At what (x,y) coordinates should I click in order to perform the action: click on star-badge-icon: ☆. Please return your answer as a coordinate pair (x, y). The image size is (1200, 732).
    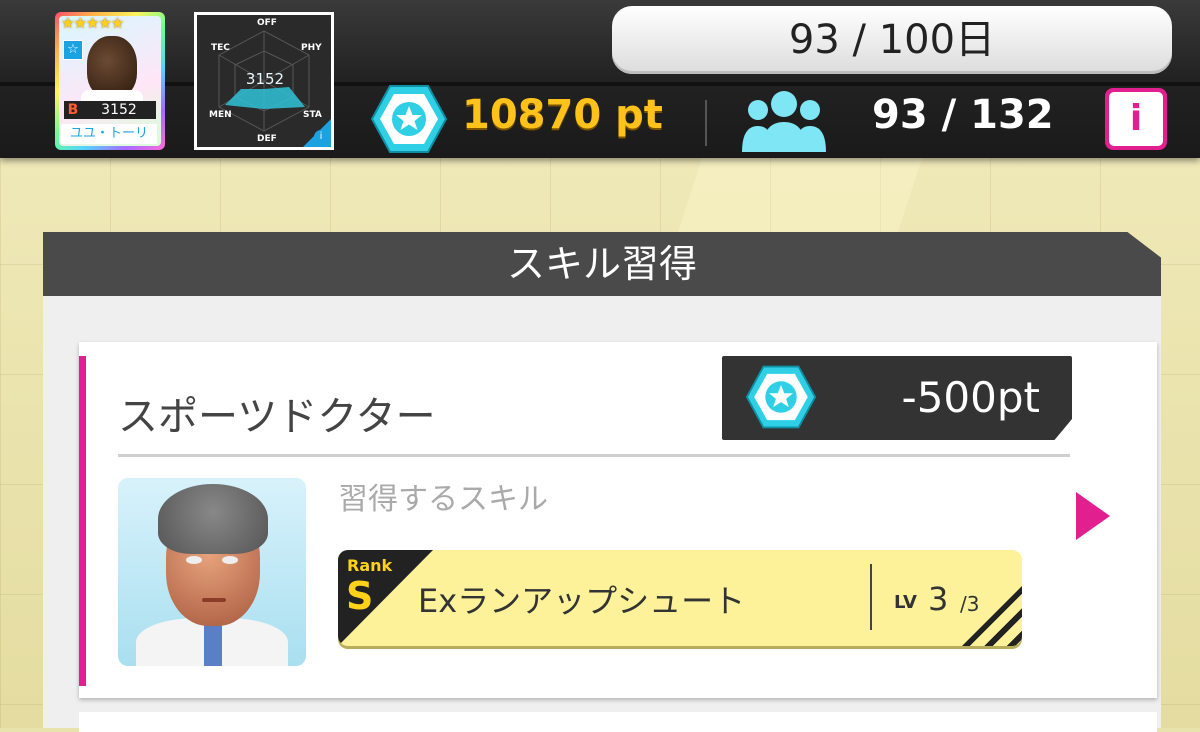
    Looking at the image, I should click on (73, 50).